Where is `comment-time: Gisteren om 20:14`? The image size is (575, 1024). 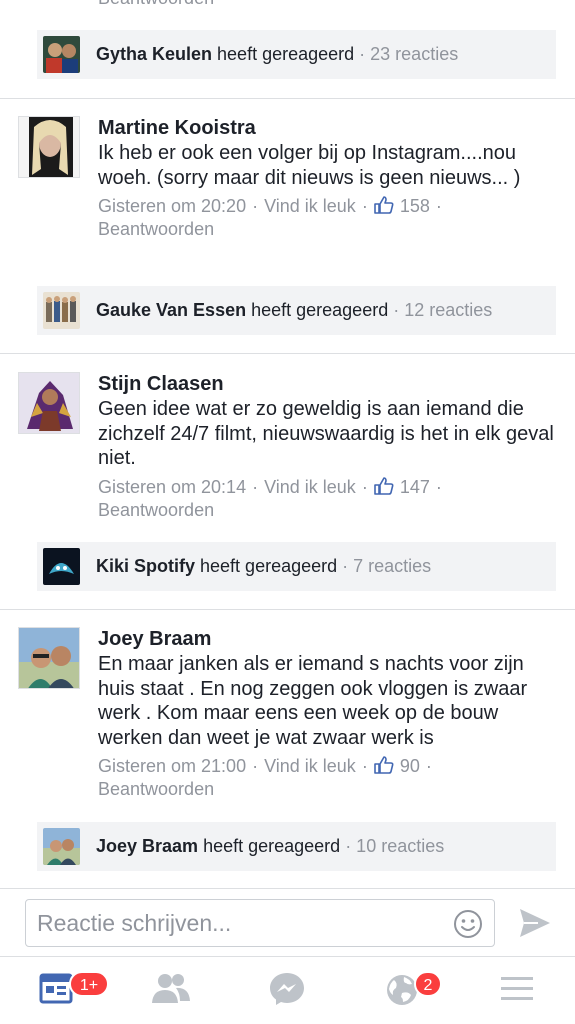 comment-time: Gisteren om 20:14 is located at coordinates (172, 486).